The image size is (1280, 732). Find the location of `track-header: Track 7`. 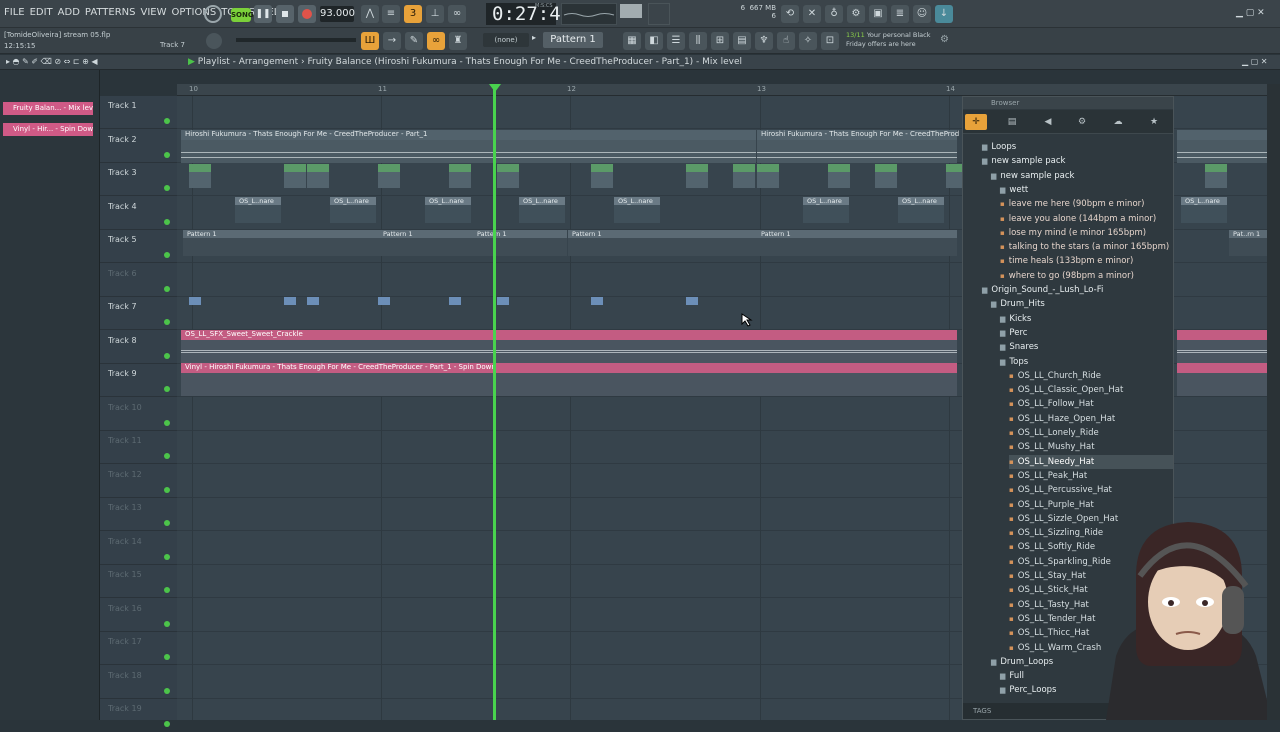

track-header: Track 7 is located at coordinates (138, 313).